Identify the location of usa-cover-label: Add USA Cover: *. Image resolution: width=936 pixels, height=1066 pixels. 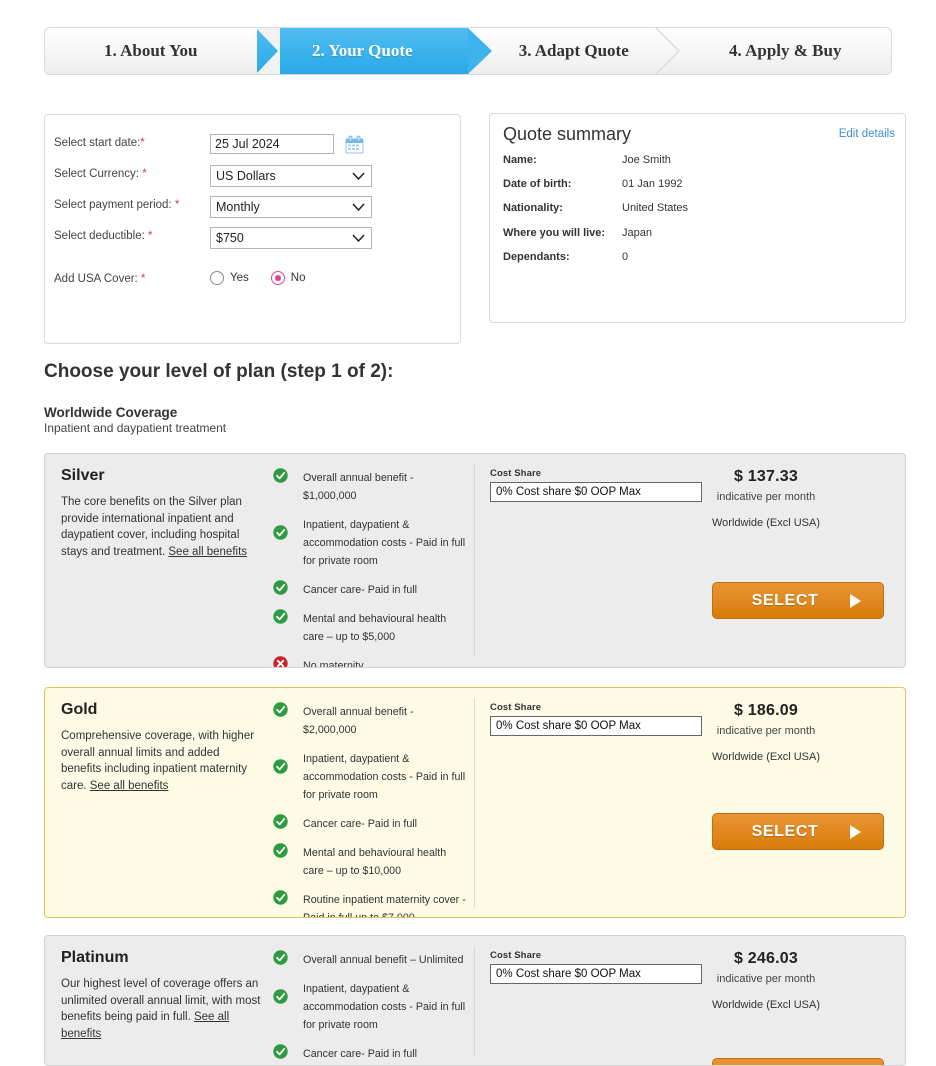
(100, 279).